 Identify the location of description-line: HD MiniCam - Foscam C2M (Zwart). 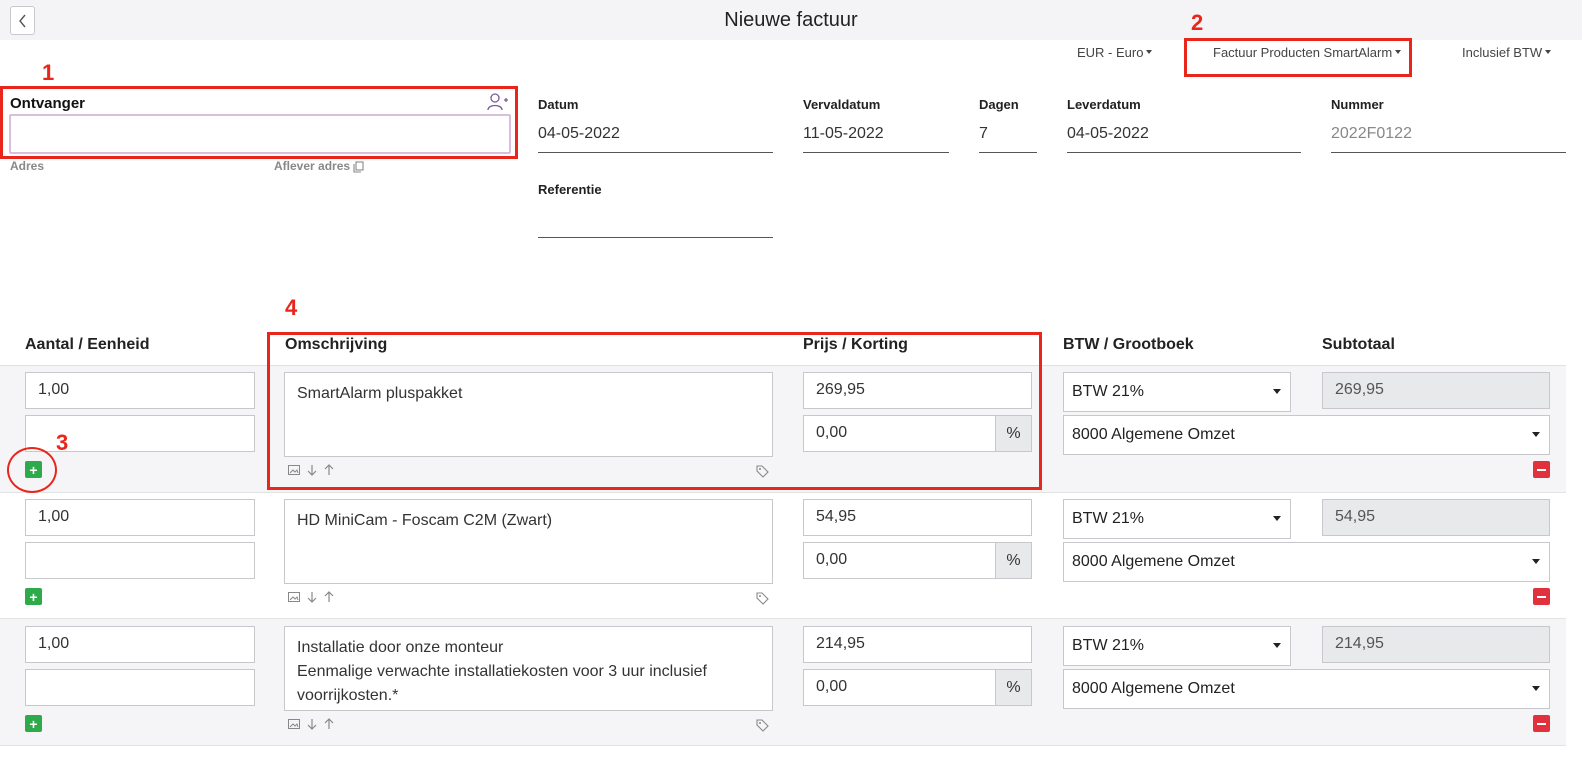
(425, 520).